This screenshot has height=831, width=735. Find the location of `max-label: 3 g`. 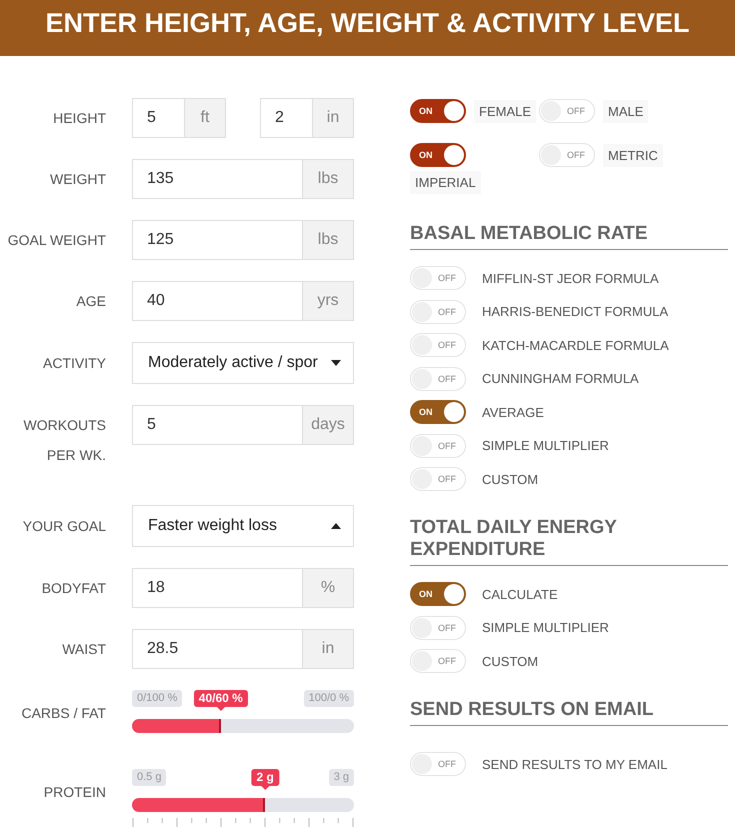

max-label: 3 g is located at coordinates (341, 777).